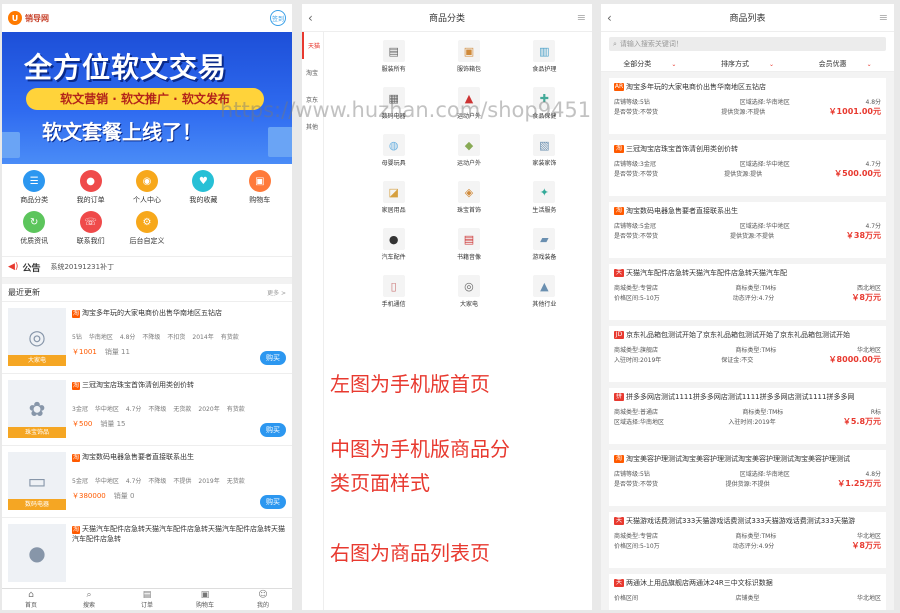 This screenshot has width=900, height=613. What do you see at coordinates (747, 64) in the screenshot?
I see `filter-1: 排序方式 ⌄` at bounding box center [747, 64].